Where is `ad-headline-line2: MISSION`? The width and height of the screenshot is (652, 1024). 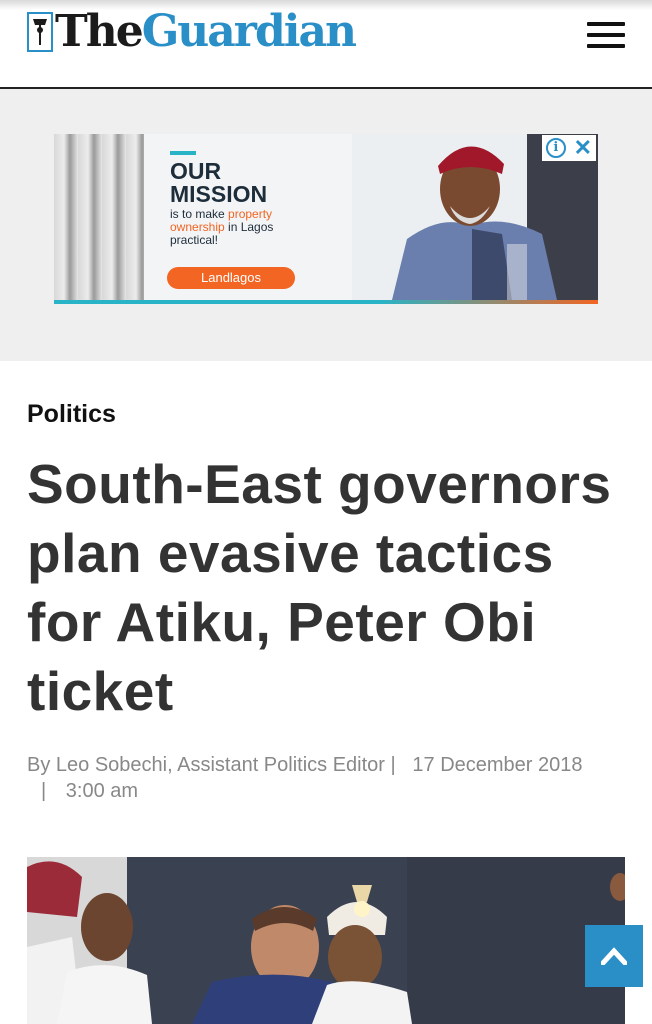
ad-headline-line2: MISSION is located at coordinates (219, 194).